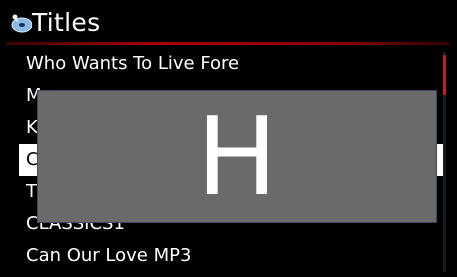 The height and width of the screenshot is (277, 457). I want to click on scrollbar-thumb, so click(444, 75).